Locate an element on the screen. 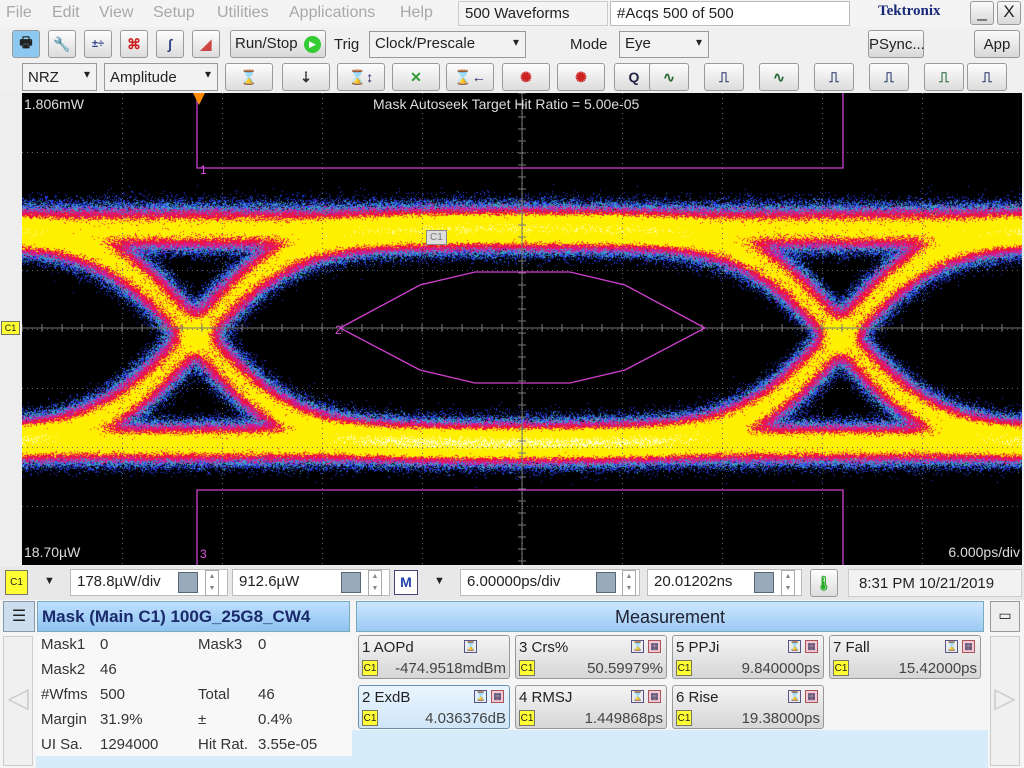  signal-type-select: NRZ is located at coordinates (59, 77).